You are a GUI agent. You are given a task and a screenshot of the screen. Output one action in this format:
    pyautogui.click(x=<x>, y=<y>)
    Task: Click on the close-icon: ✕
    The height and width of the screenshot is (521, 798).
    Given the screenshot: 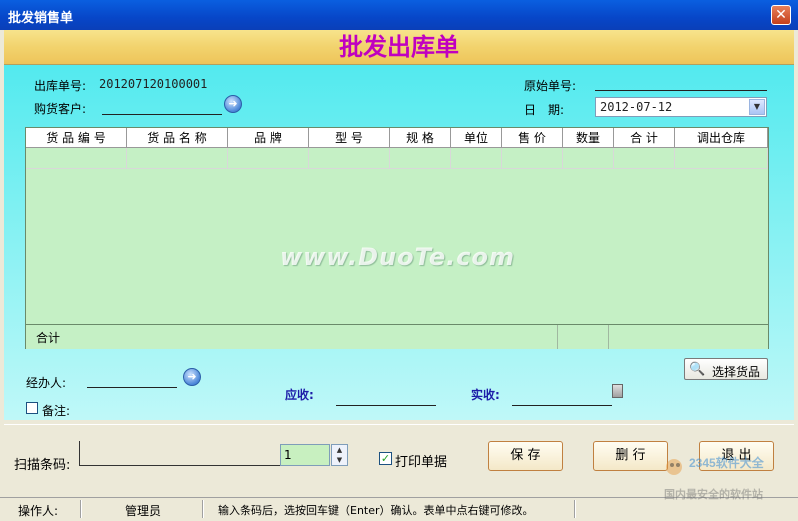 What is the action you would take?
    pyautogui.click(x=781, y=15)
    